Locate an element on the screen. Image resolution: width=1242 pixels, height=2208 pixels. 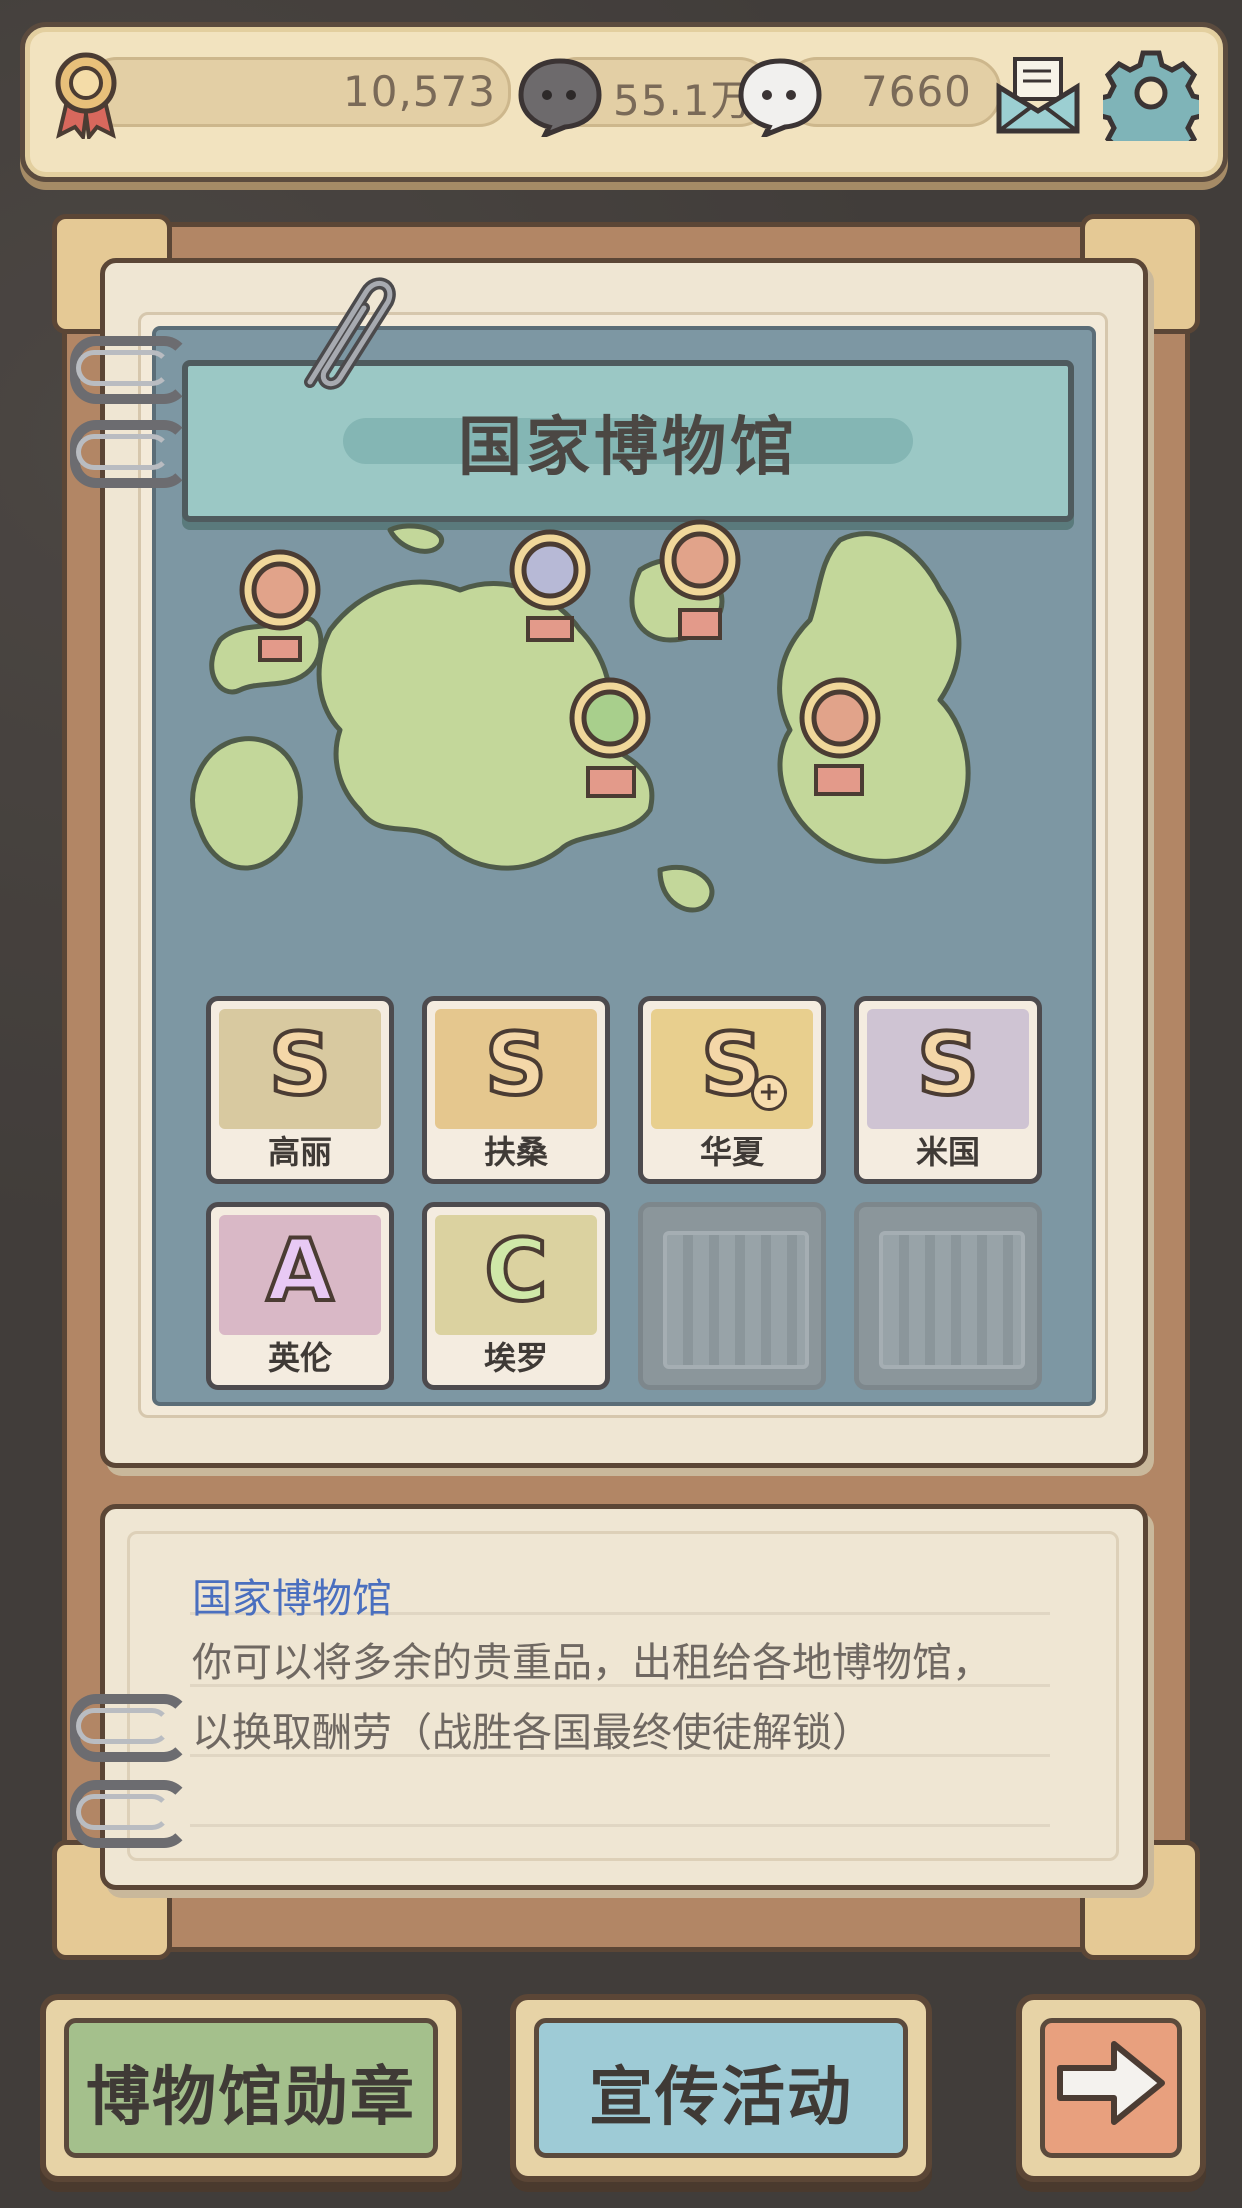
museum-medal-button: 博物馆勋章 is located at coordinates (251, 2088).